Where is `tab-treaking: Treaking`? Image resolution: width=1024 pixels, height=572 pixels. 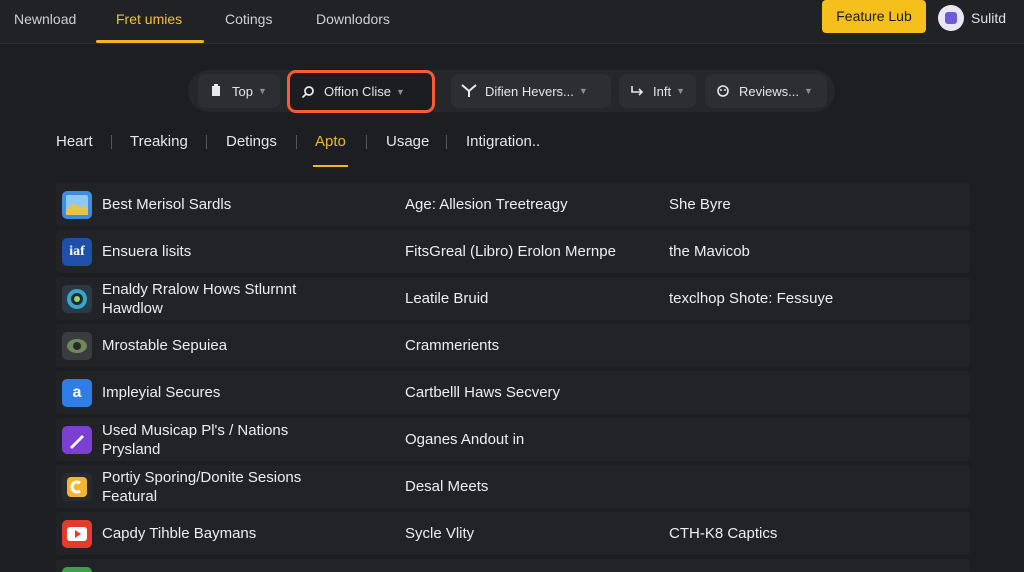 tab-treaking: Treaking is located at coordinates (159, 143).